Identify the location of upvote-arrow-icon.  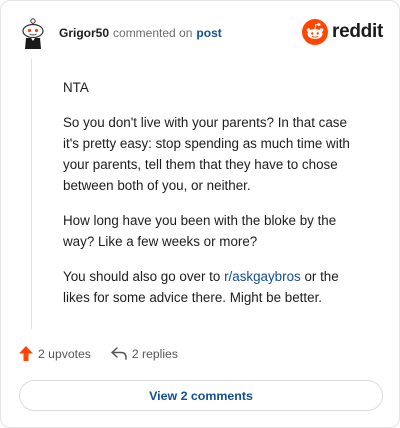
(26, 353).